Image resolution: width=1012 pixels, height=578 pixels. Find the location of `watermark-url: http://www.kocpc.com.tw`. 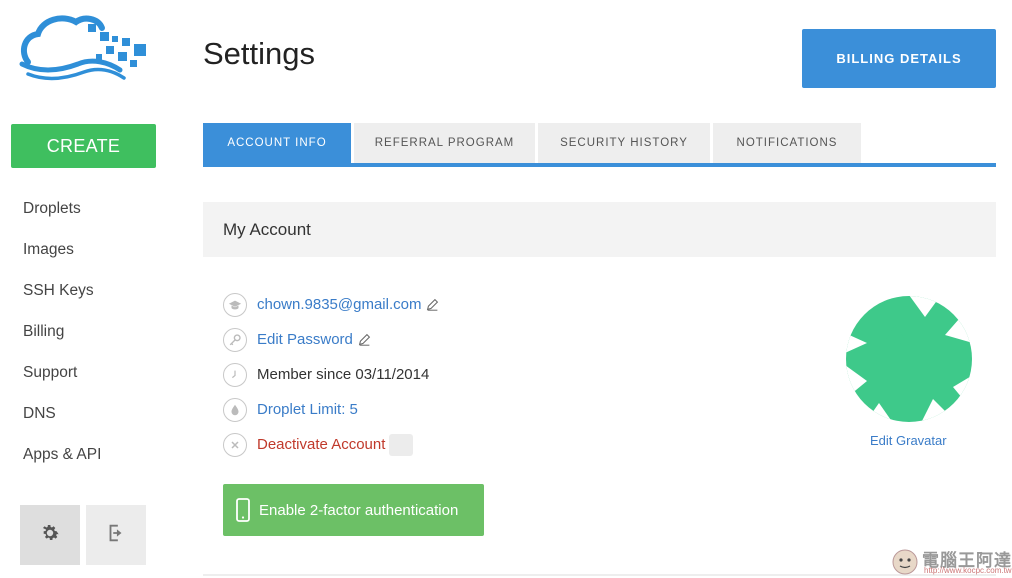

watermark-url: http://www.kocpc.com.tw is located at coordinates (968, 570).